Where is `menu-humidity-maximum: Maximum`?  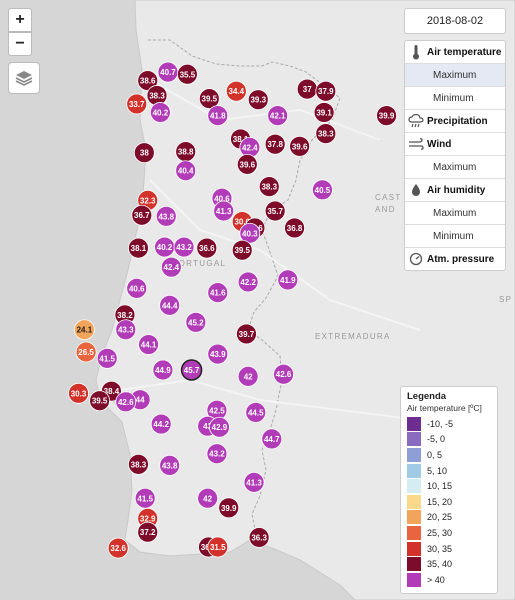
menu-humidity-maximum: Maximum is located at coordinates (455, 213).